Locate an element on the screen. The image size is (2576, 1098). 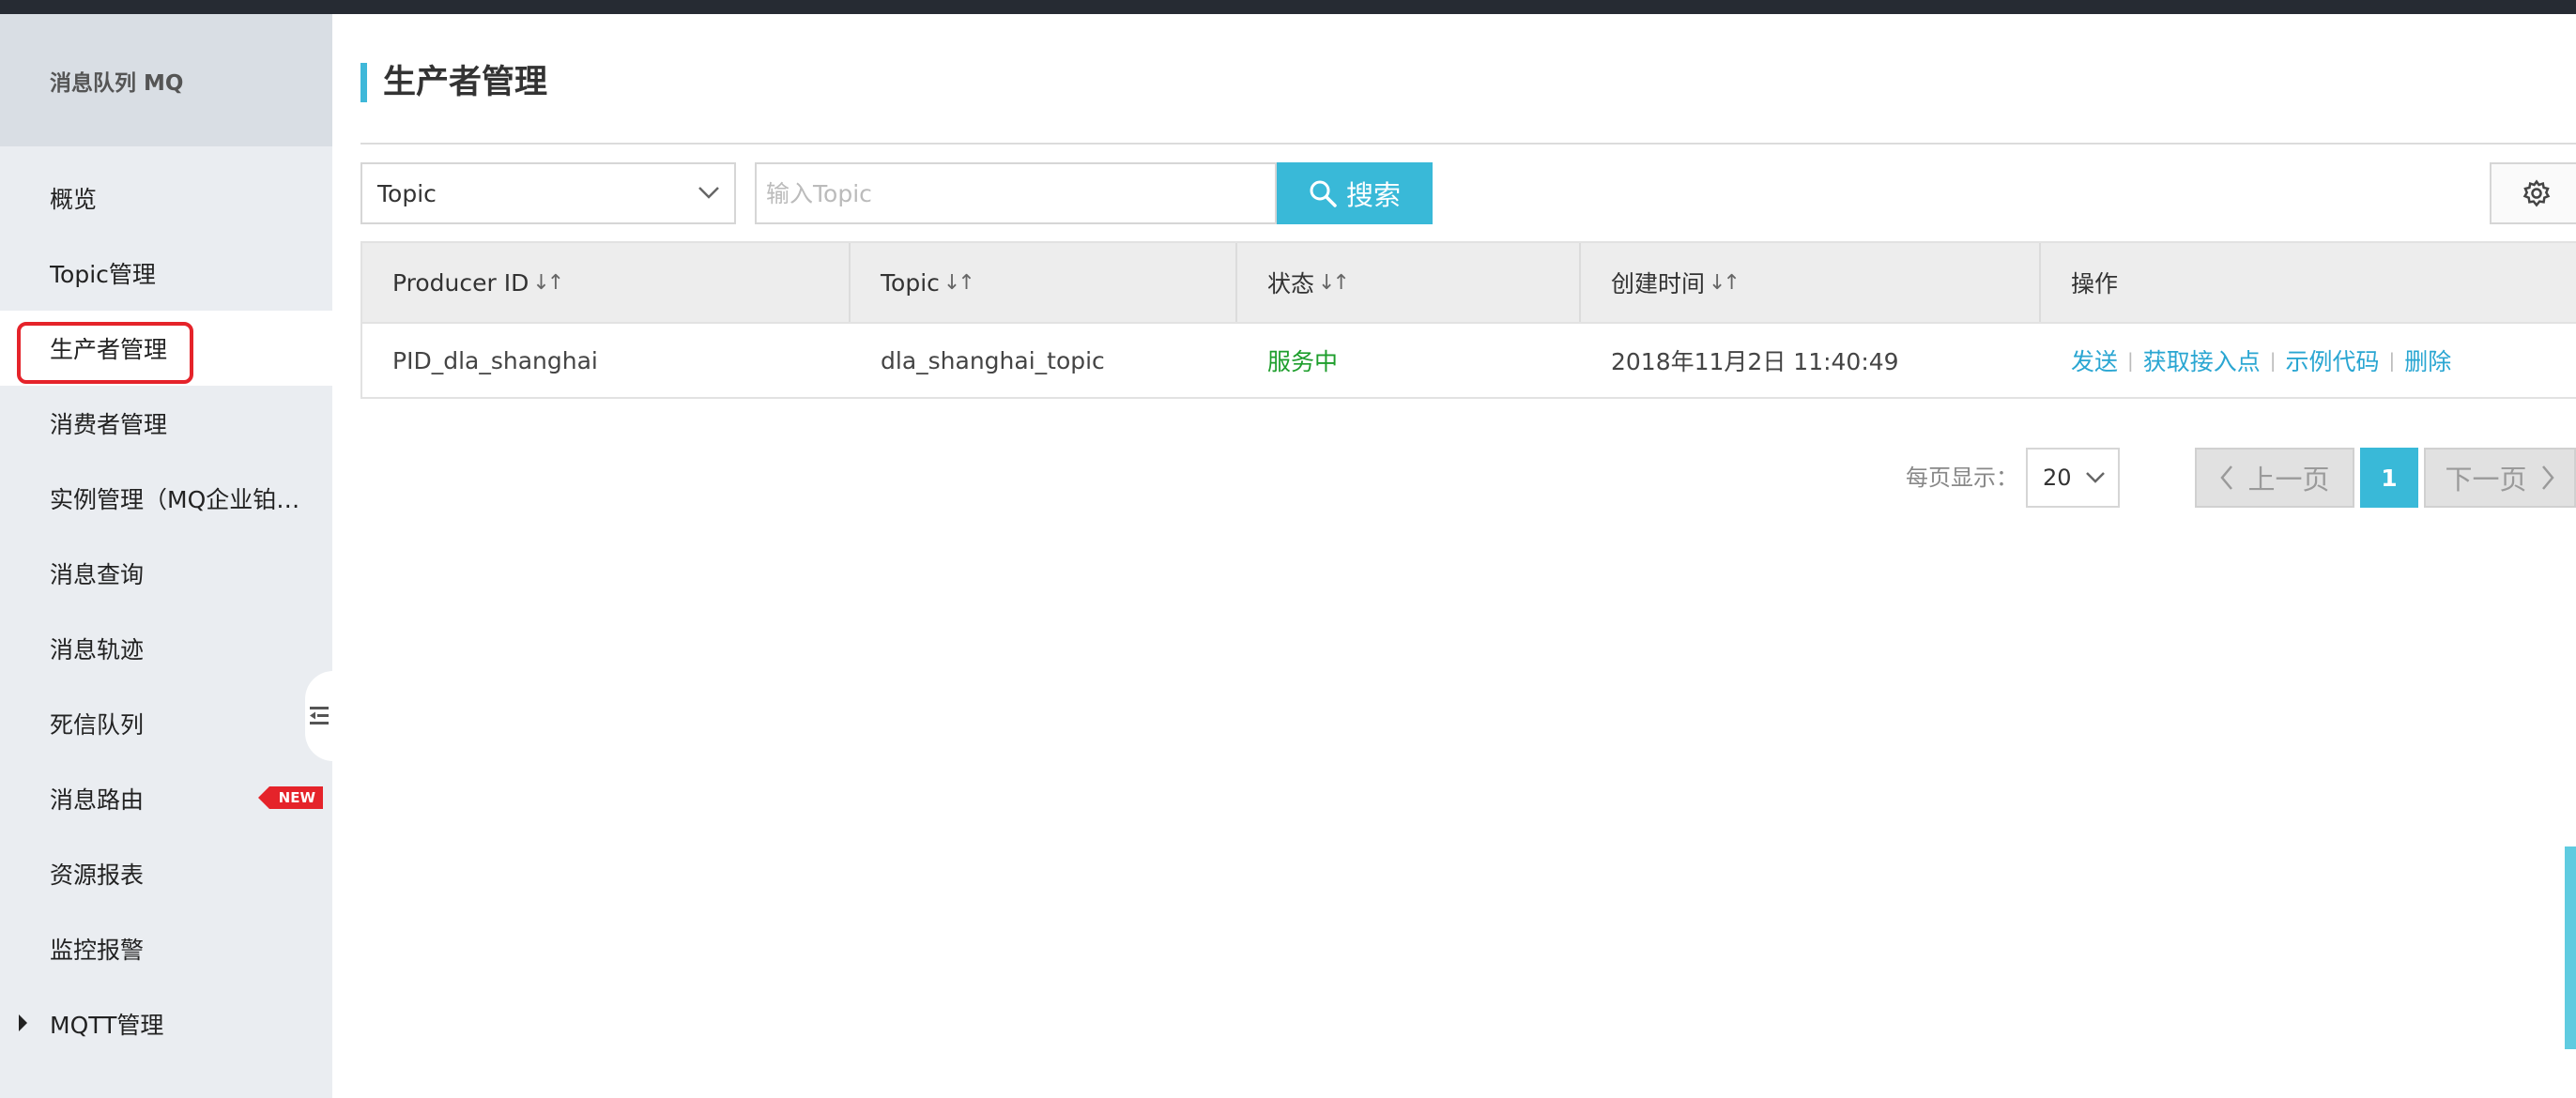
column-header-created-time: 创建时间 ↓↑ is located at coordinates (1811, 282).